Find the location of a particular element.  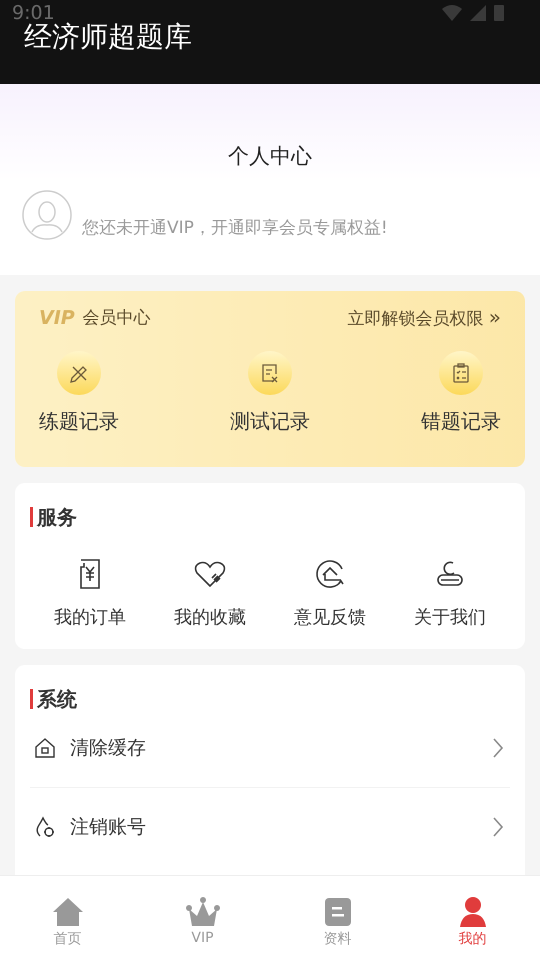

service-label: 关于我们 is located at coordinates (450, 617).